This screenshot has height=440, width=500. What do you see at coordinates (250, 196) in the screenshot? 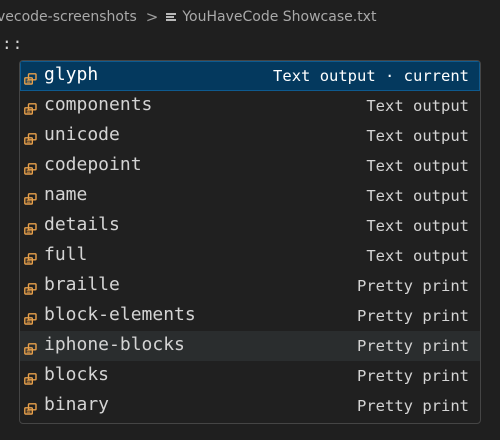
I see `suggestion-item: name Text output` at bounding box center [250, 196].